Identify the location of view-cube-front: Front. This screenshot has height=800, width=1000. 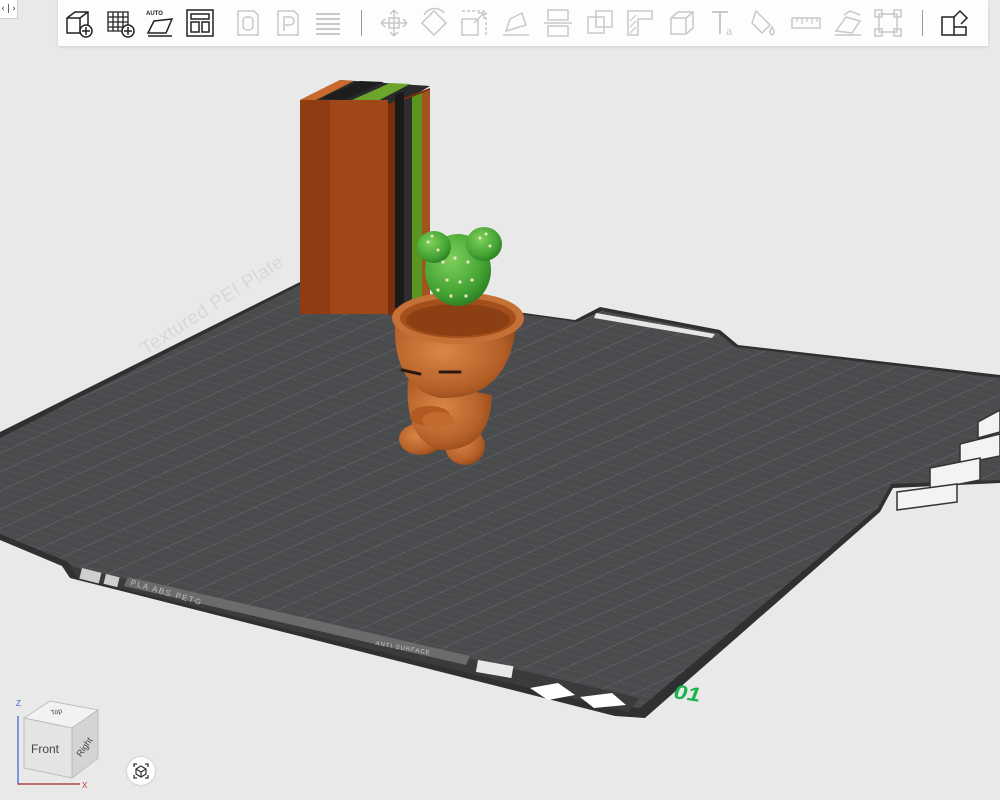
(45, 749).